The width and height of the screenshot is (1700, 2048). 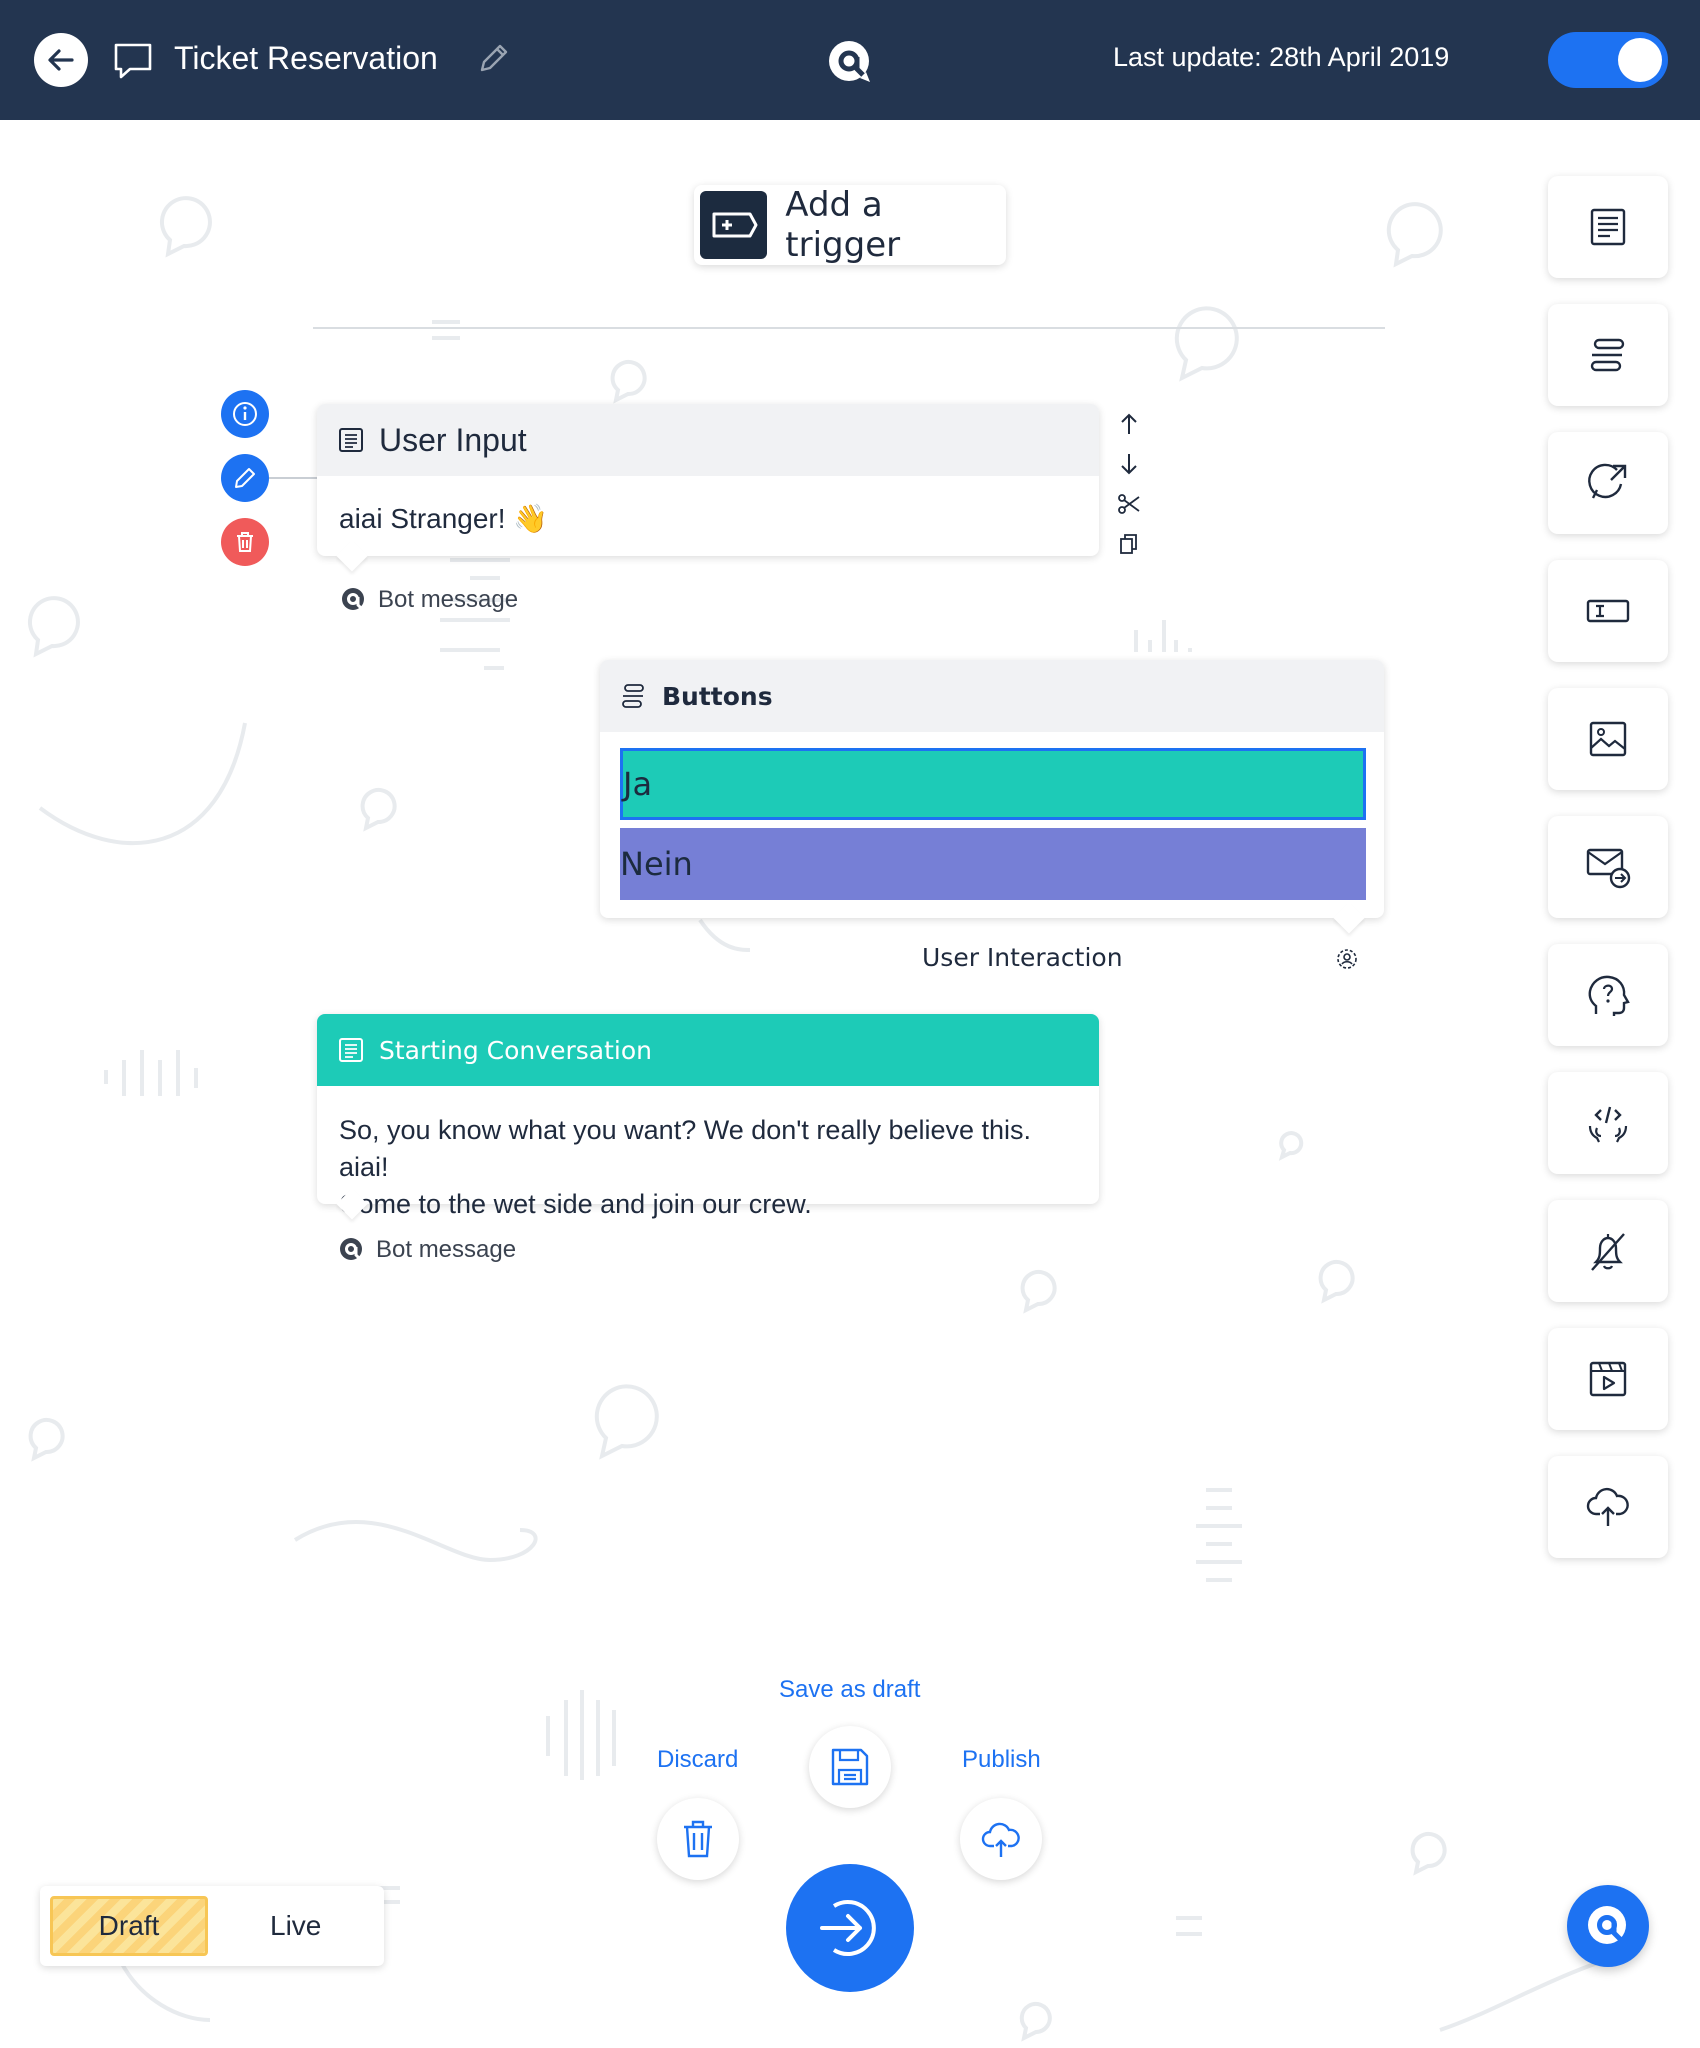 What do you see at coordinates (453, 439) in the screenshot?
I see `user-input-title: User Input` at bounding box center [453, 439].